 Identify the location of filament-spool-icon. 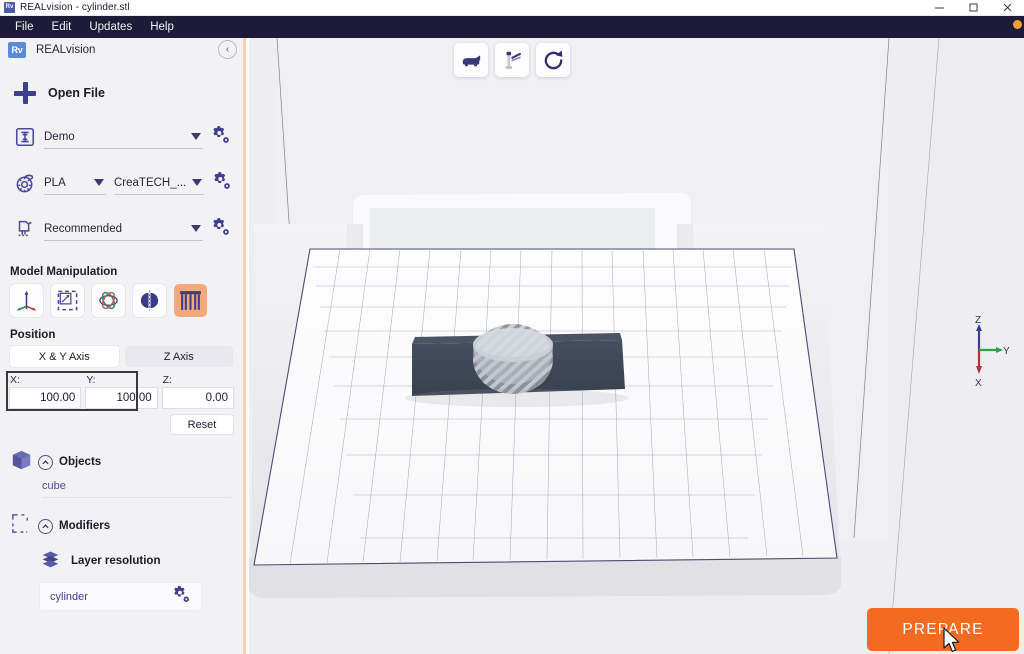
(25, 183).